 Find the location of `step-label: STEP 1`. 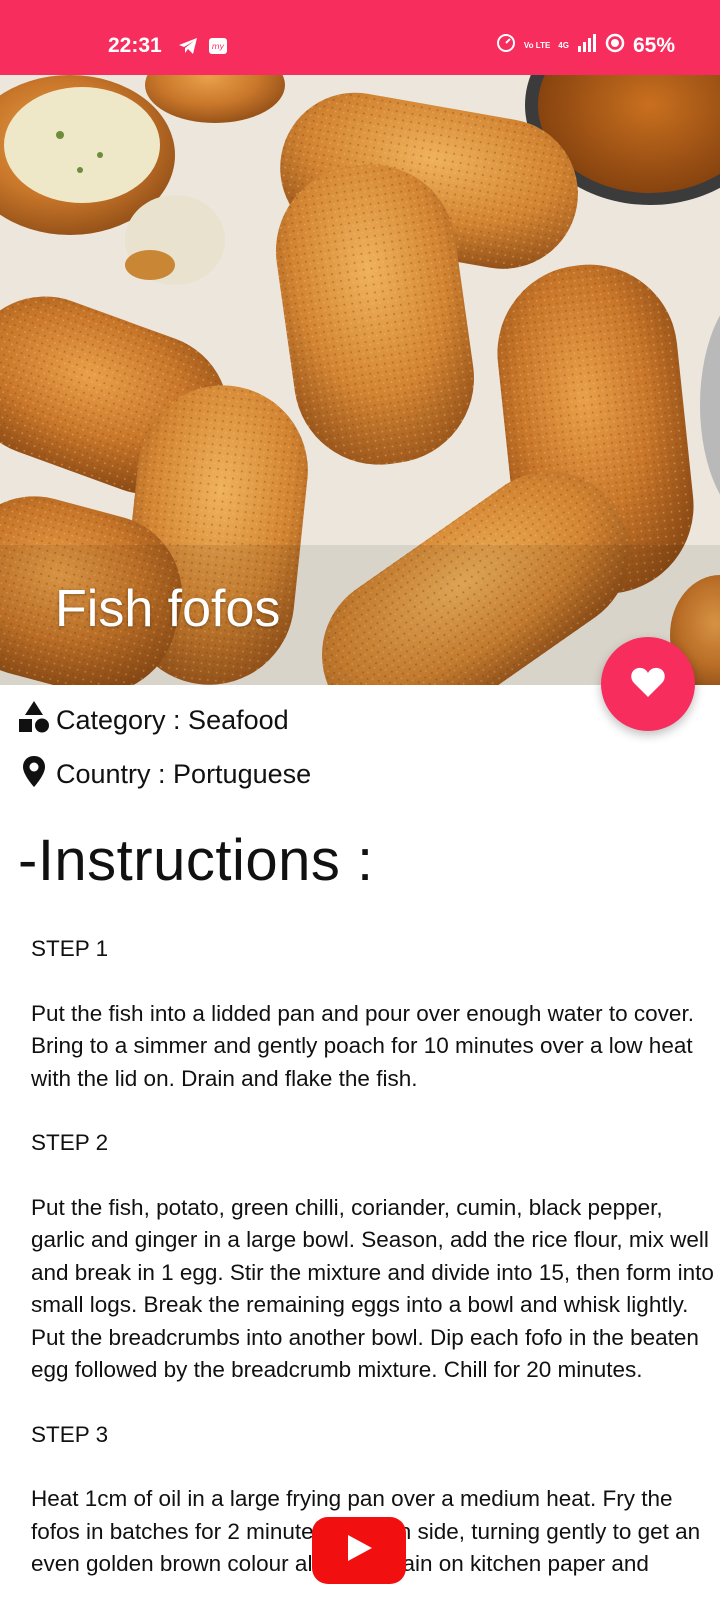

step-label: STEP 1 is located at coordinates (70, 948).